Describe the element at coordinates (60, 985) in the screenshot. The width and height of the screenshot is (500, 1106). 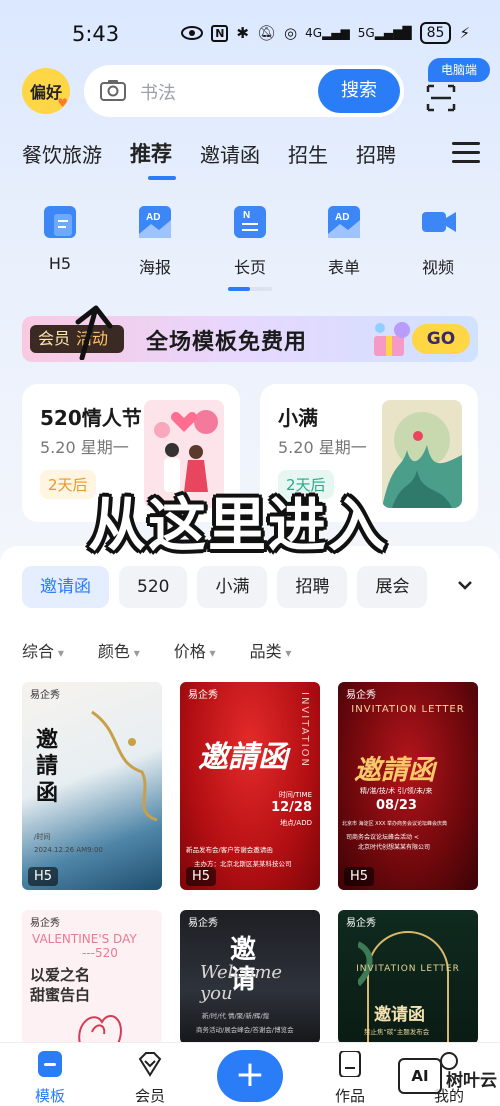
I see `template-title: 以爱之名 甜蜜告白` at that location.